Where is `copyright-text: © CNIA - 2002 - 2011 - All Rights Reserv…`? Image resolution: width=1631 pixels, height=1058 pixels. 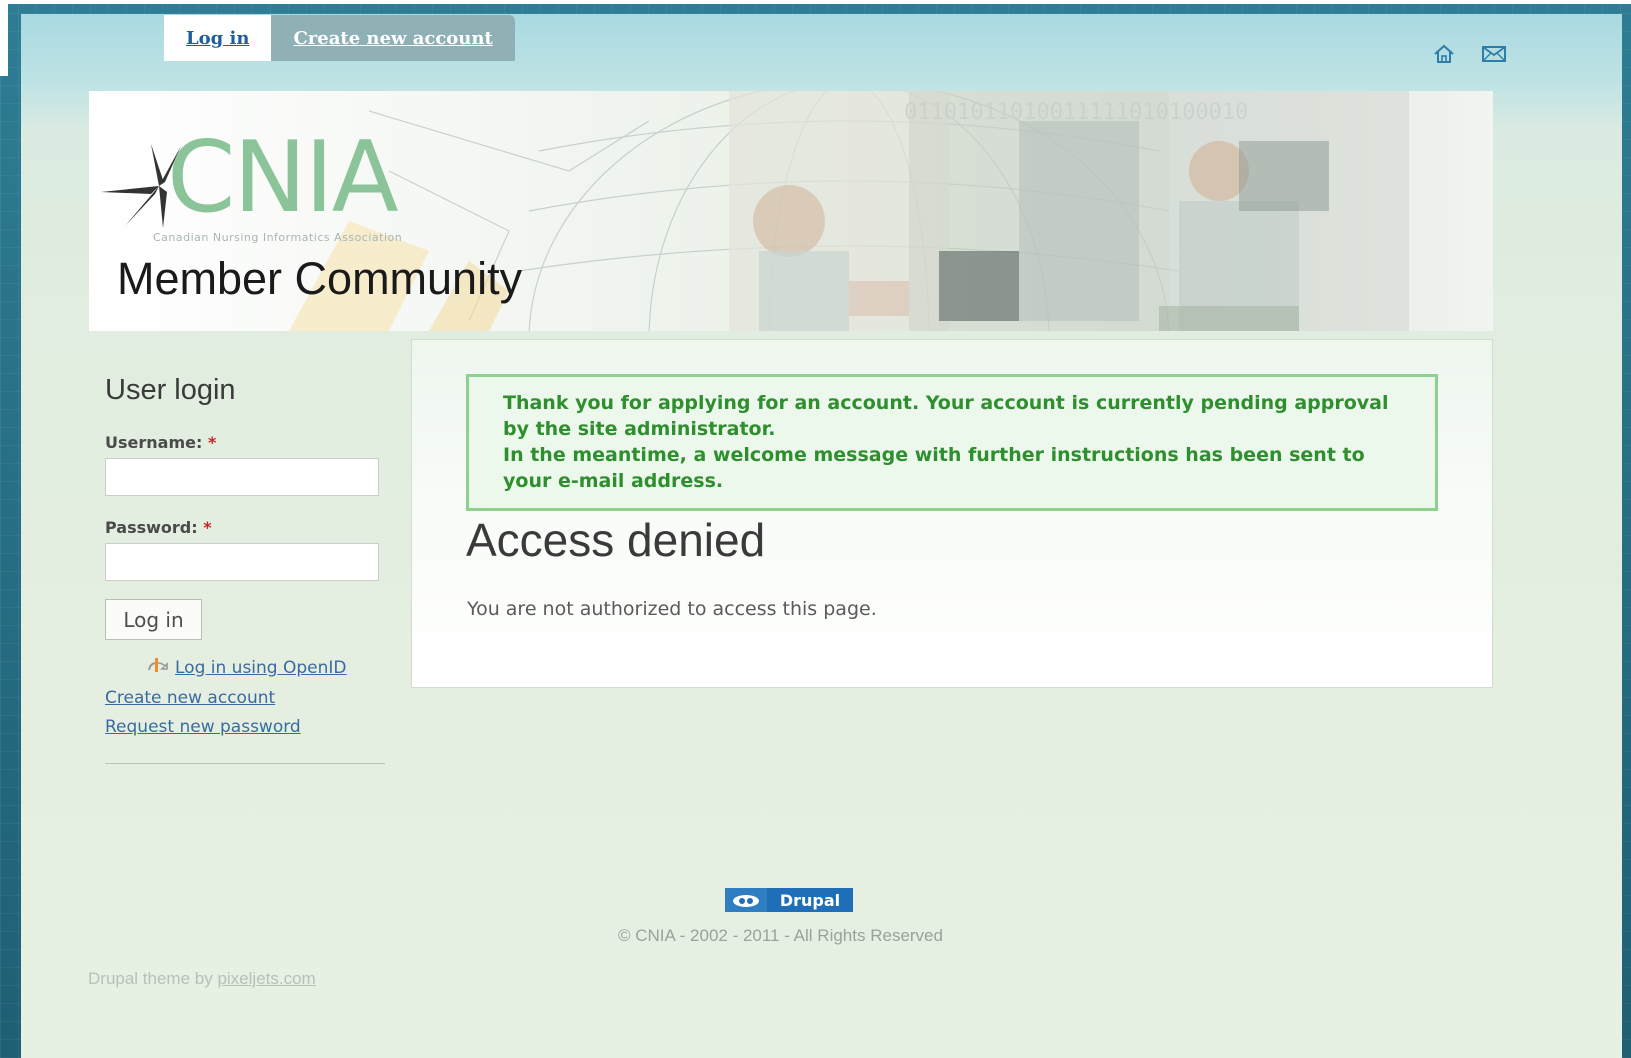 copyright-text: © CNIA - 2002 - 2011 - All Rights Reserv… is located at coordinates (780, 935).